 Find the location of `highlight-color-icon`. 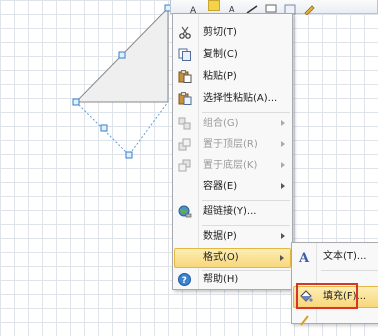

highlight-color-icon is located at coordinates (214, 5).